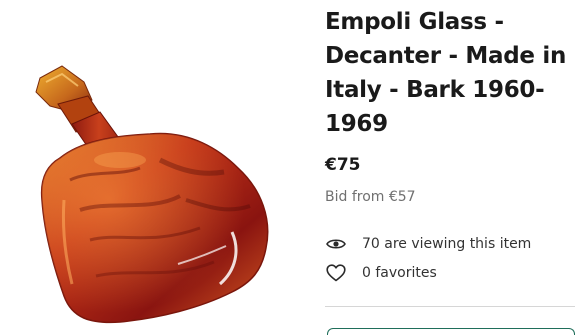 The height and width of the screenshot is (335, 575). I want to click on divider, so click(450, 306).